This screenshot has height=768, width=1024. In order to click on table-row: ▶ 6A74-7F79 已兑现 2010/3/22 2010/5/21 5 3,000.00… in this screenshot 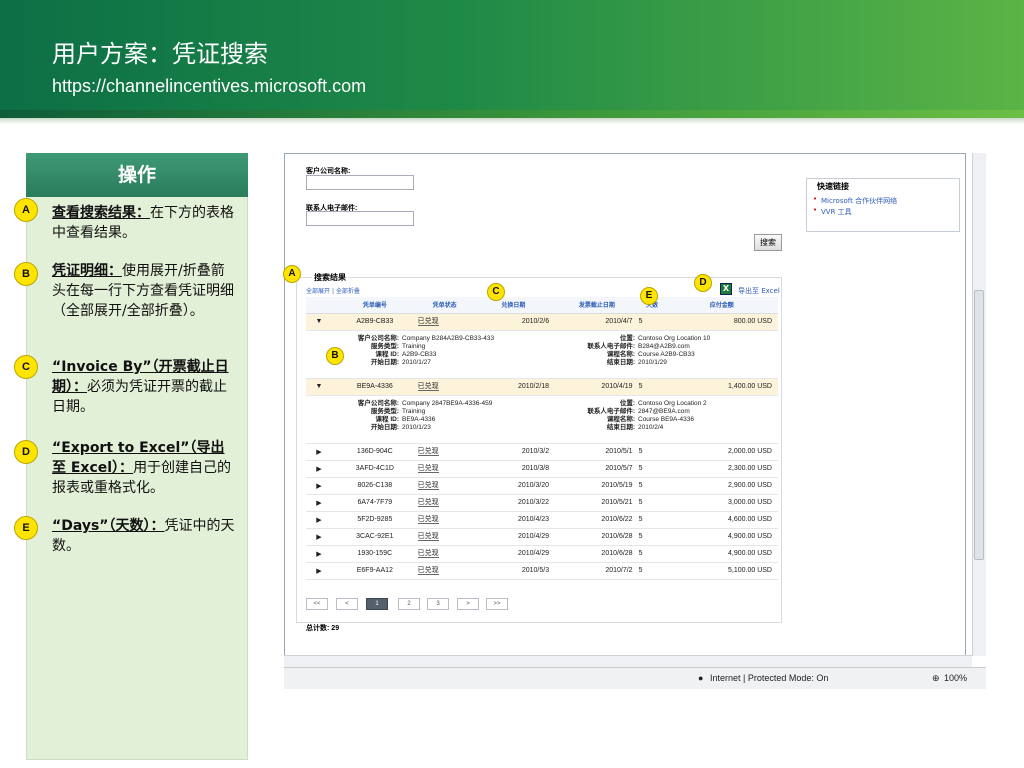, I will do `click(542, 503)`.